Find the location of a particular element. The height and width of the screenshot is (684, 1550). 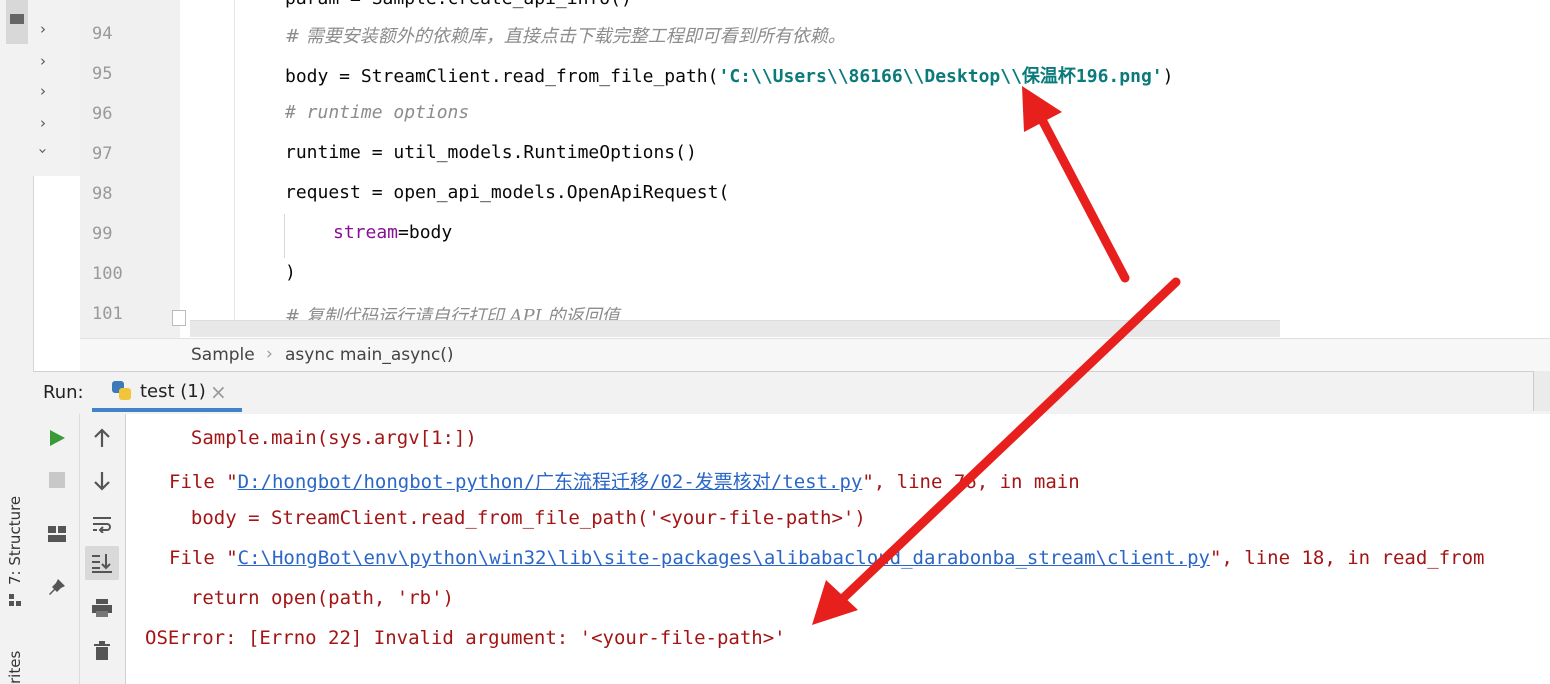

arrow-to-file-path is located at coordinates (1076, 184).